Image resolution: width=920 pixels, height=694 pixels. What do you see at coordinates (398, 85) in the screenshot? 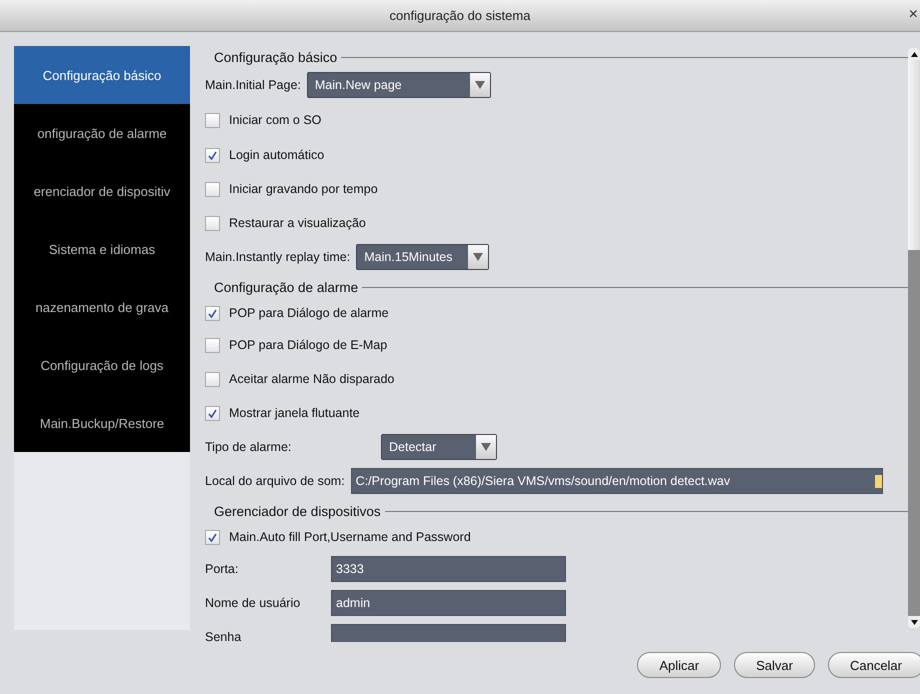
I see `dropdown: Main.New page` at bounding box center [398, 85].